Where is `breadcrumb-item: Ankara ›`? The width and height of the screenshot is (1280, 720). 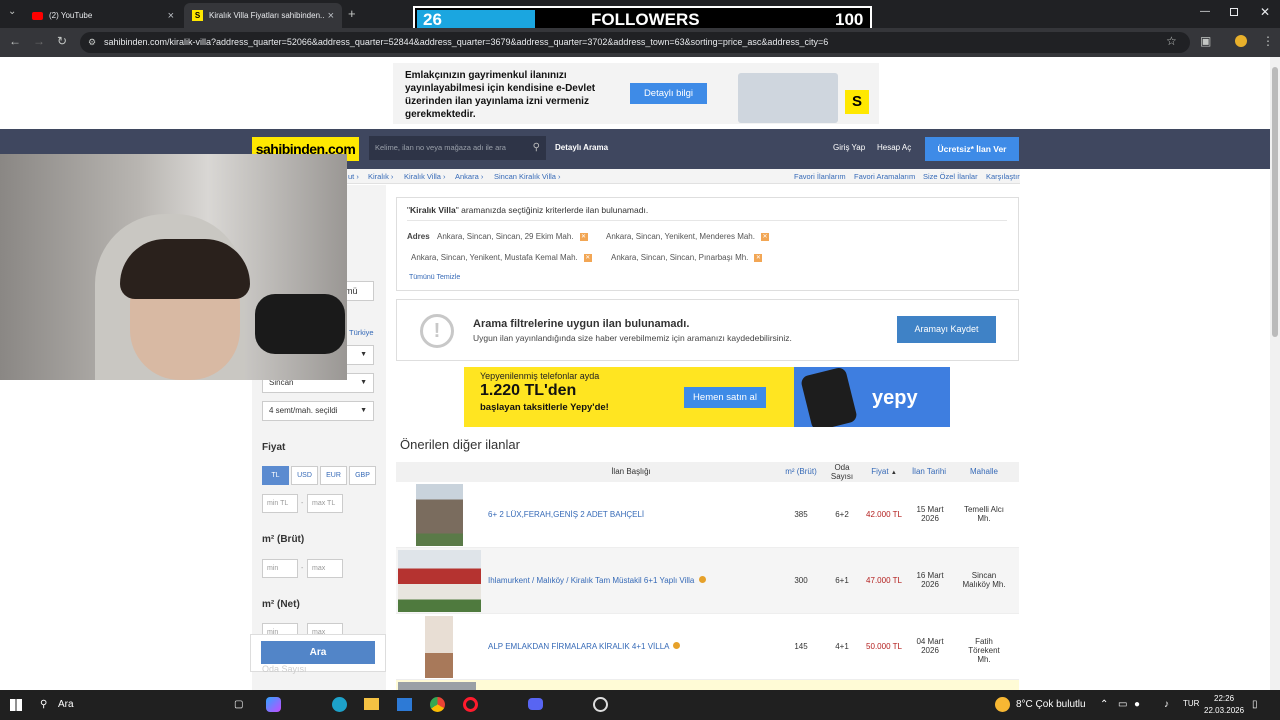
breadcrumb-item: Ankara › is located at coordinates (469, 176).